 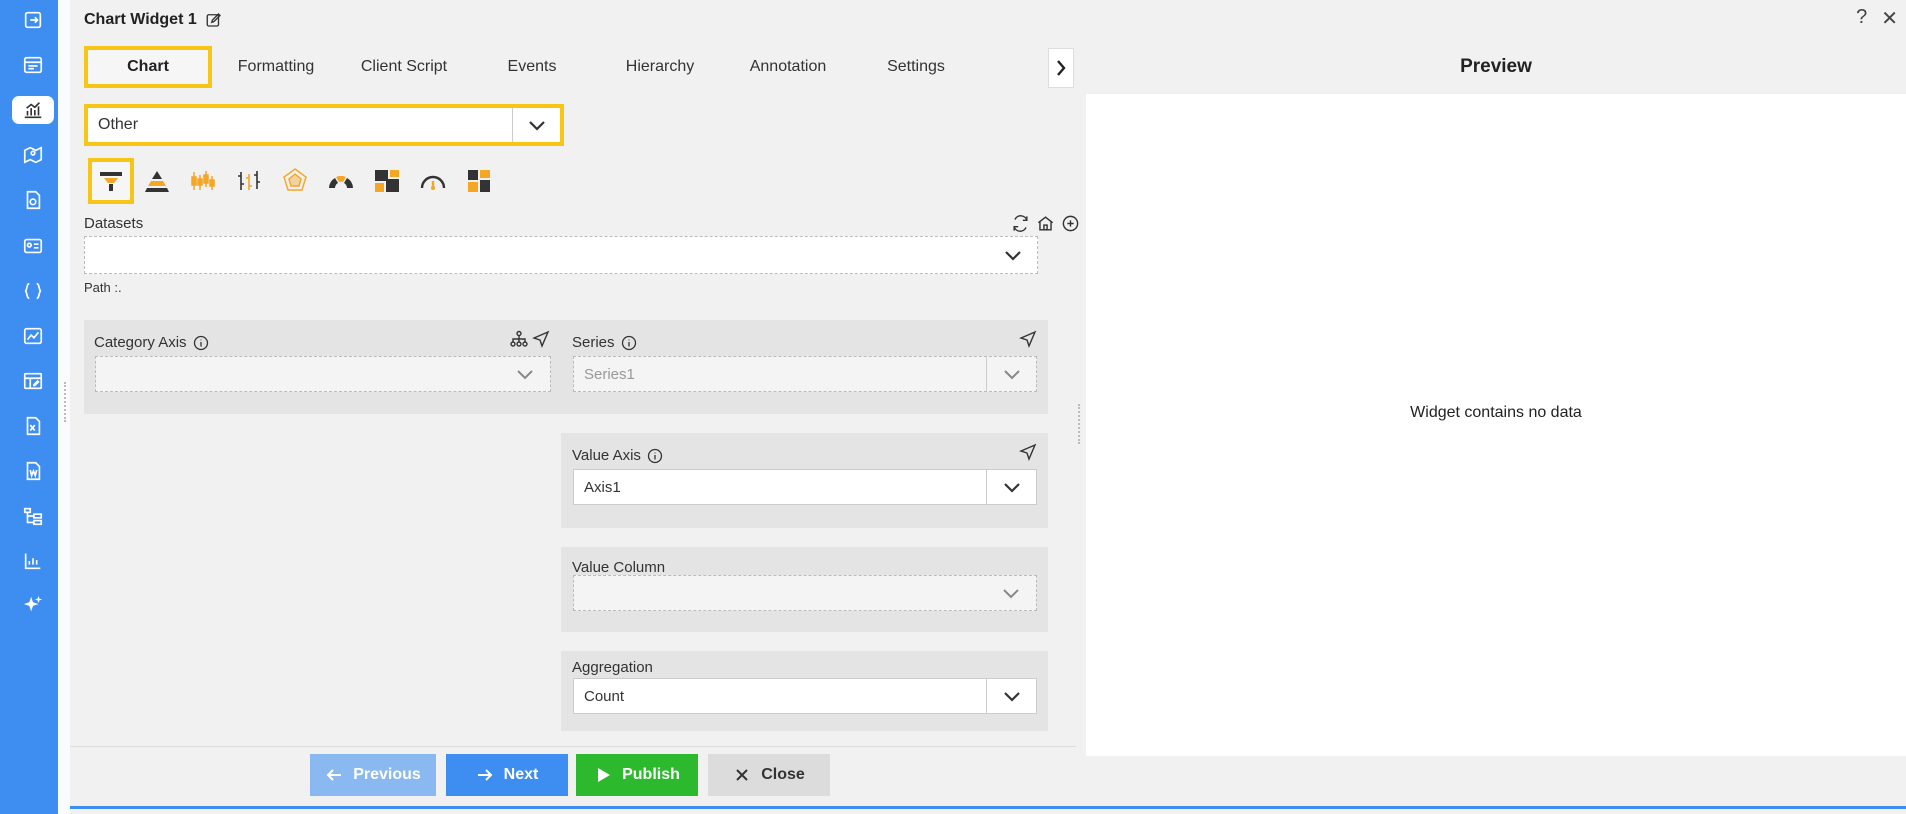 I want to click on gauge-chart-icon, so click(x=433, y=181).